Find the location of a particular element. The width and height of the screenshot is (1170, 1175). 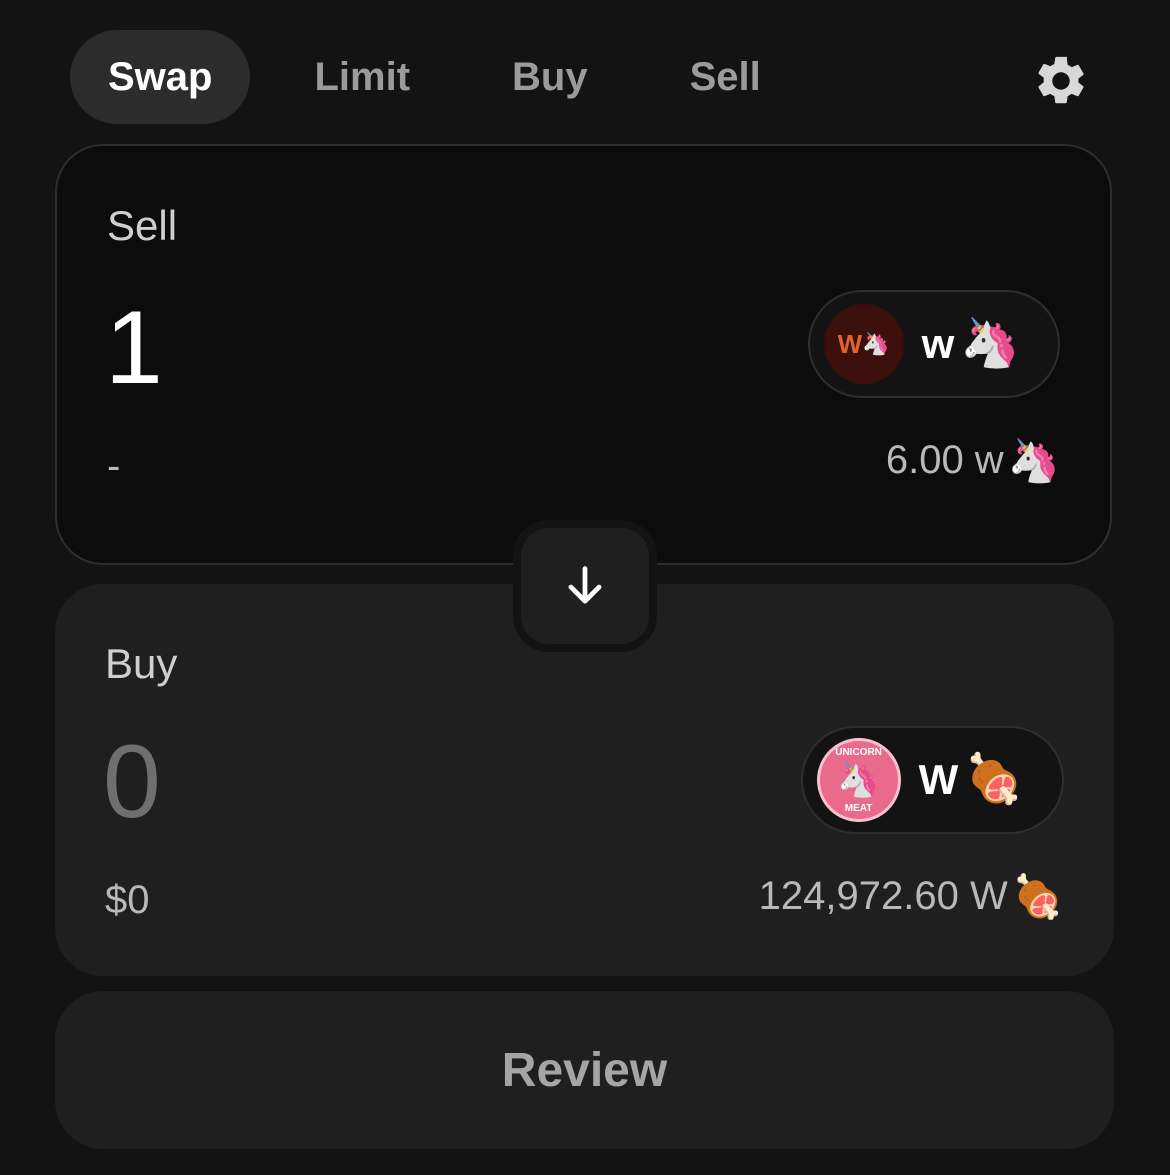

sell-token-selector: W 🦄 w 🦄 is located at coordinates (933, 344).